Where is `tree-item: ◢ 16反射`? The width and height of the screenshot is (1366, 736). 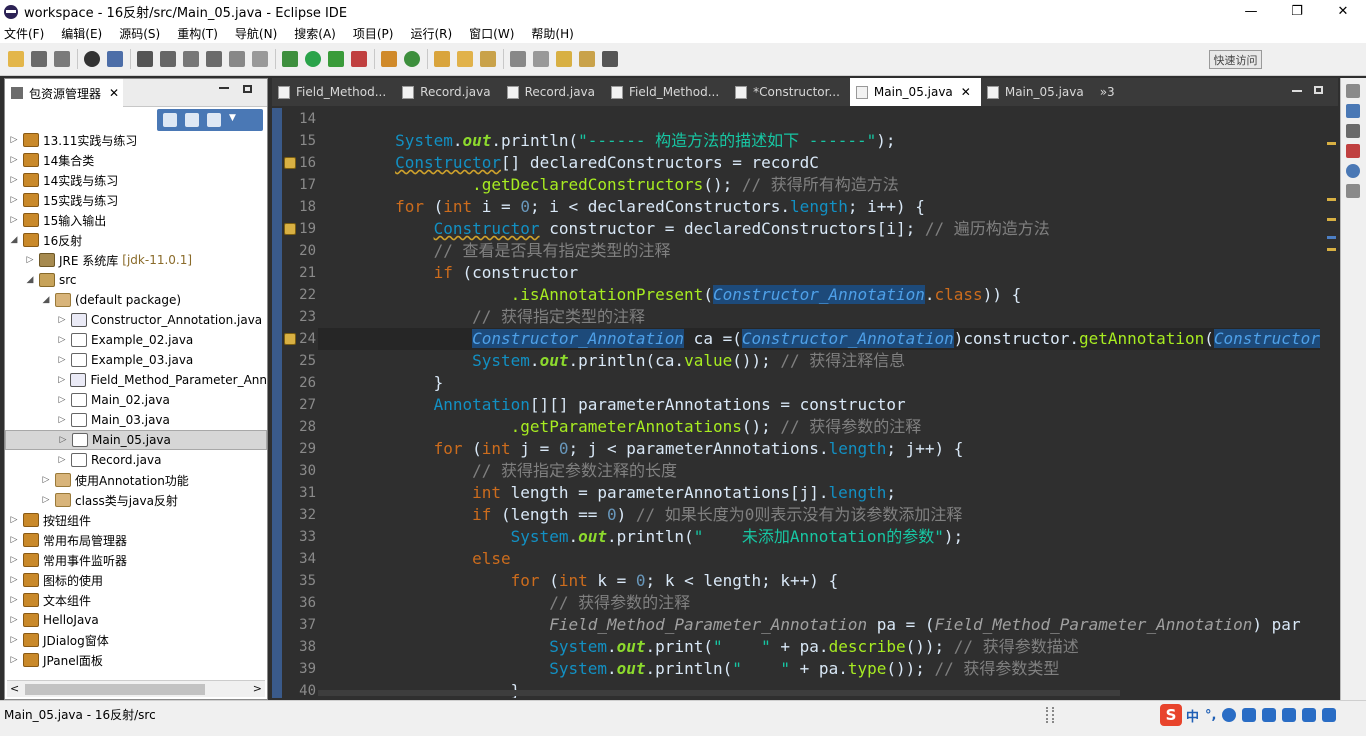 tree-item: ◢ 16反射 is located at coordinates (136, 240).